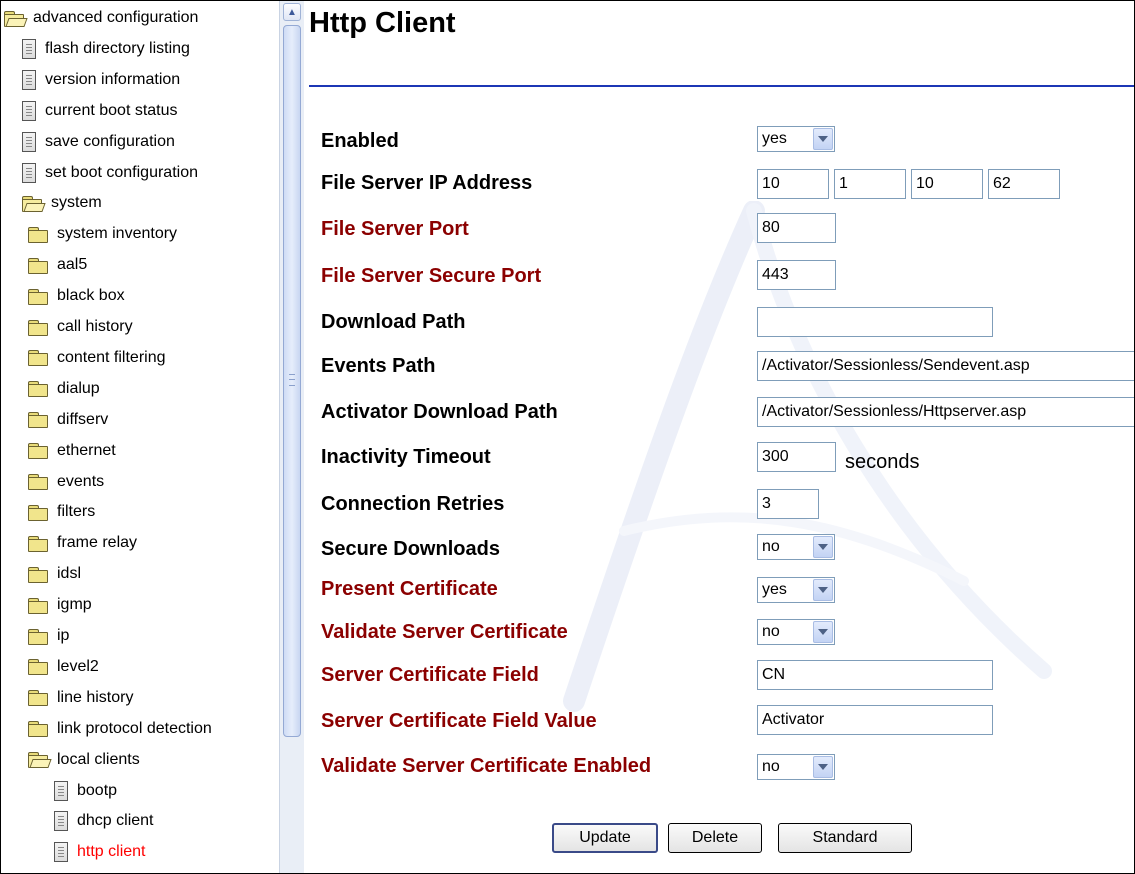  I want to click on file-server-ip-label: File Server IP Address, so click(427, 183).